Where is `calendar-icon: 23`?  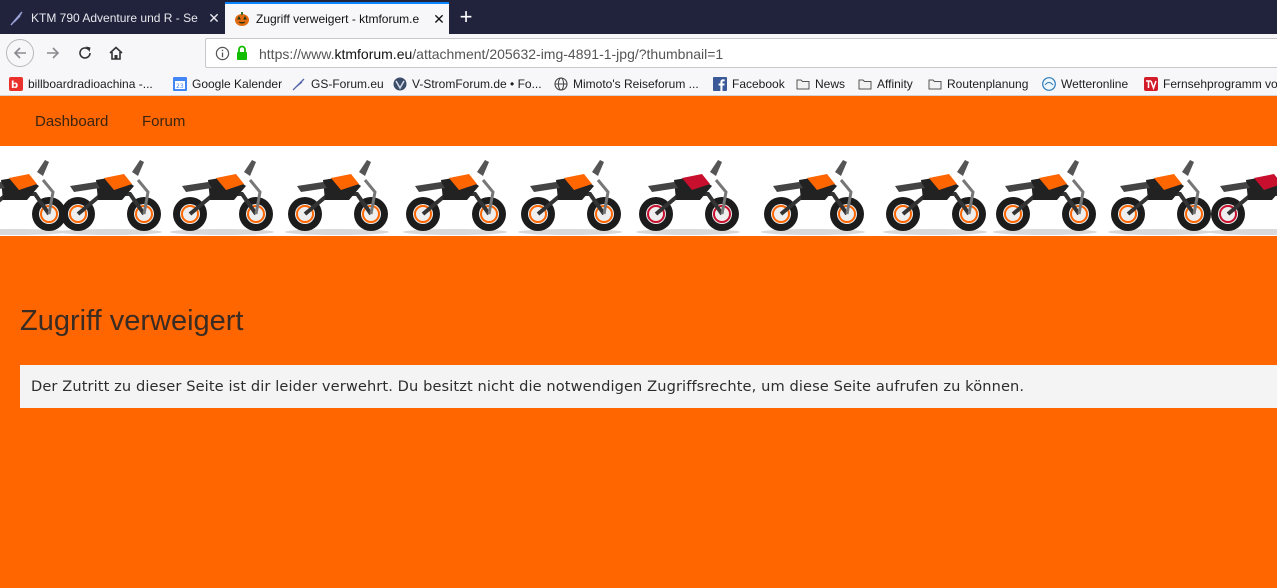 calendar-icon: 23 is located at coordinates (180, 84).